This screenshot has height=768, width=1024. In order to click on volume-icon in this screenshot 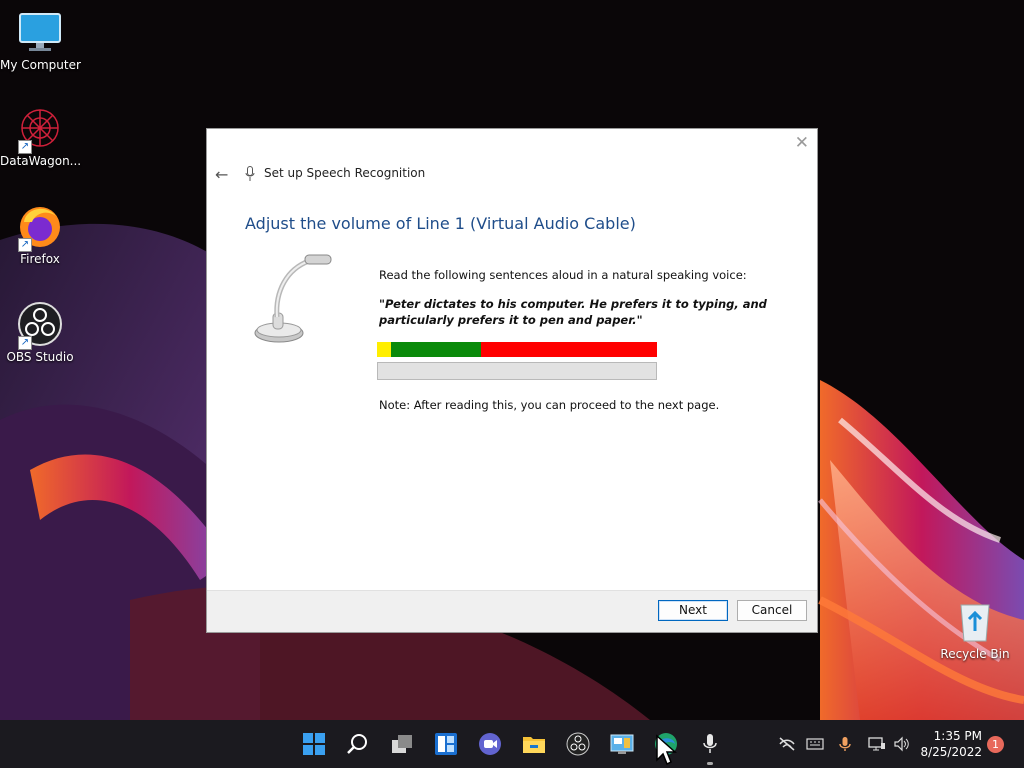, I will do `click(902, 744)`.